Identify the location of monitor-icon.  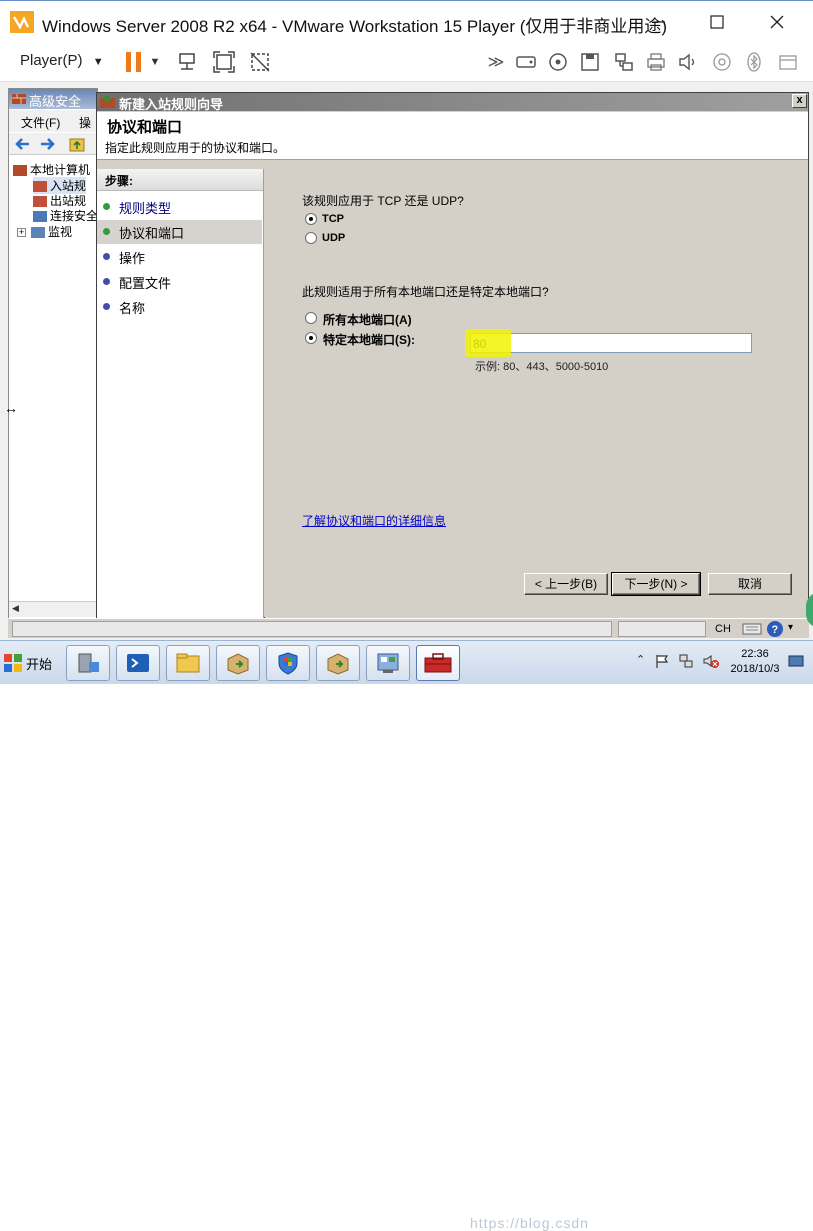
(38, 233).